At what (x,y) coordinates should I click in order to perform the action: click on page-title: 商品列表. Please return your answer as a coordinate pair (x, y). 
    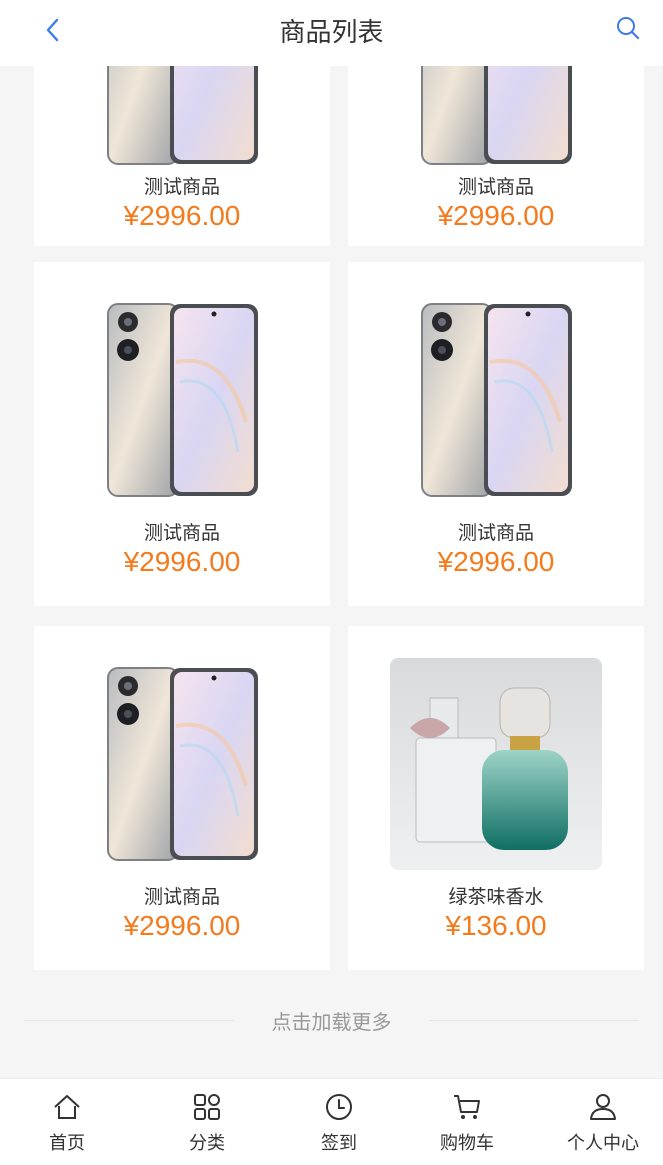
    Looking at the image, I should click on (331, 33).